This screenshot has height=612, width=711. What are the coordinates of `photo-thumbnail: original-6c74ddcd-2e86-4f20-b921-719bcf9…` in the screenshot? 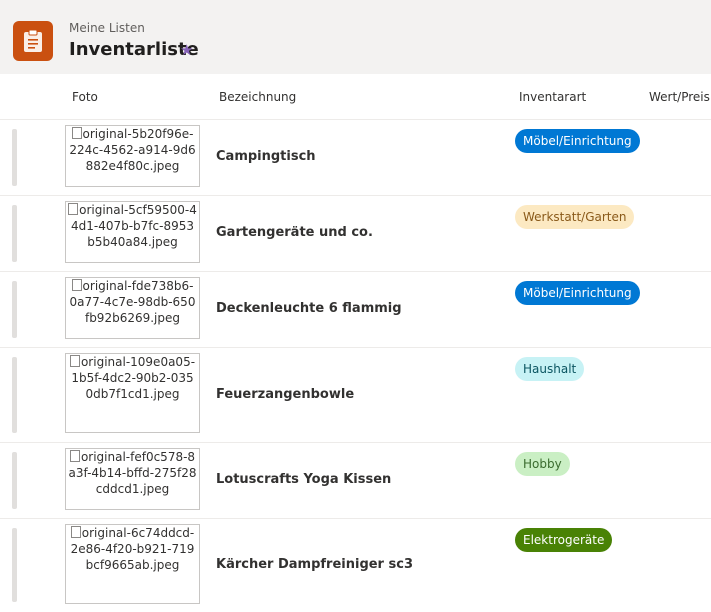 It's located at (132, 564).